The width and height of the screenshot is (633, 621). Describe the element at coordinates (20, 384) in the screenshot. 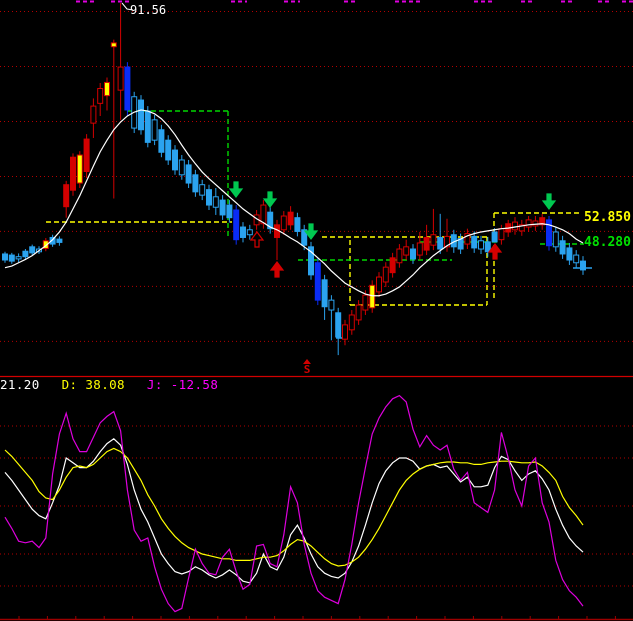

I see `kdj-k-value: 21.20` at that location.